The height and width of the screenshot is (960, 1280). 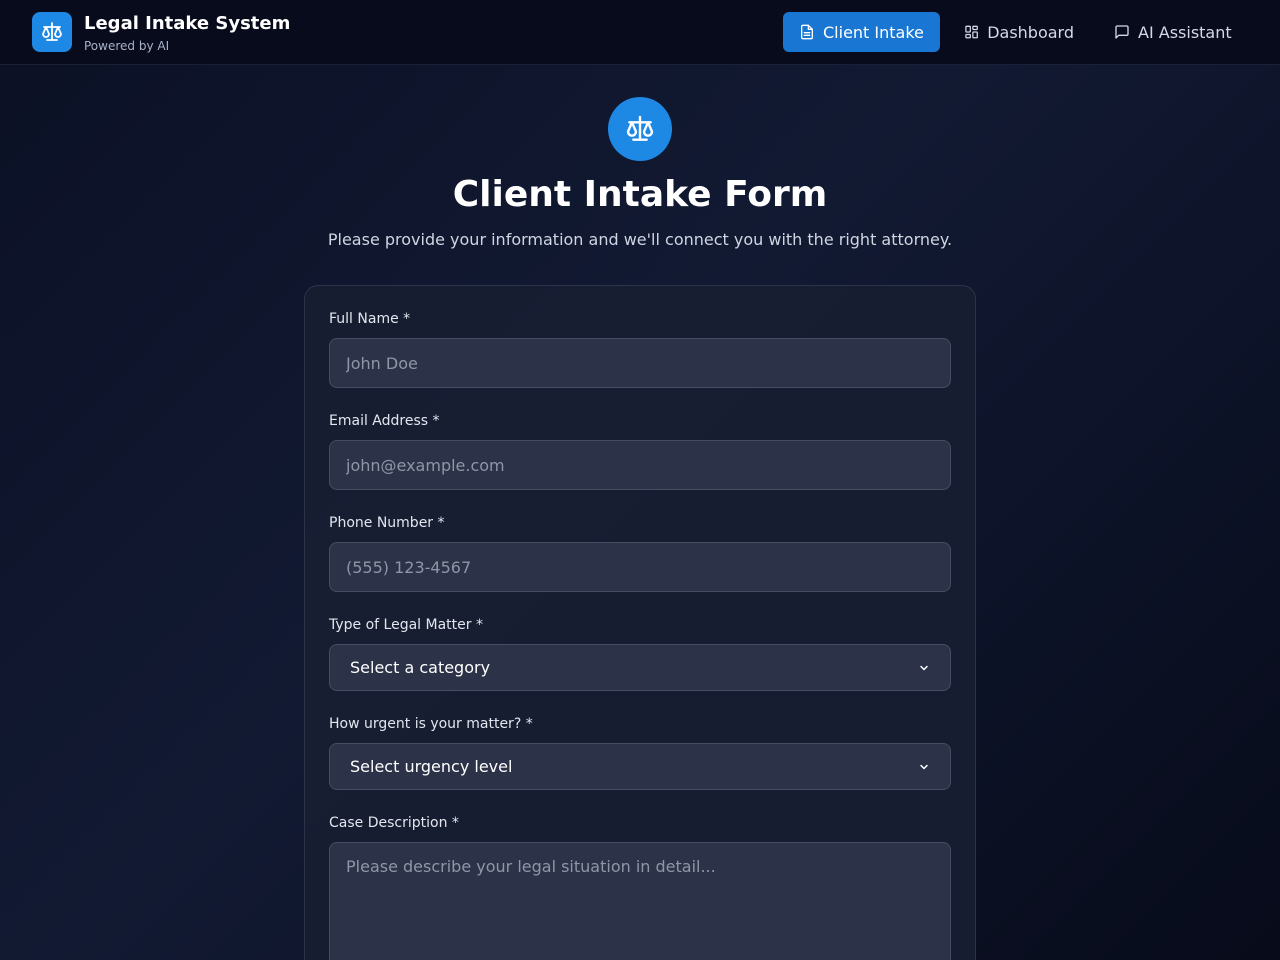 I want to click on nav-dashboard: Dashboard, so click(x=1019, y=32).